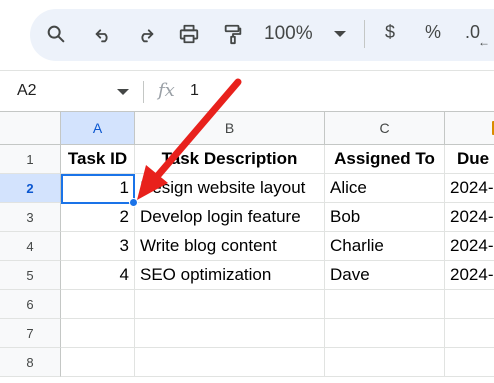  I want to click on row-header-5: 5, so click(30, 275).